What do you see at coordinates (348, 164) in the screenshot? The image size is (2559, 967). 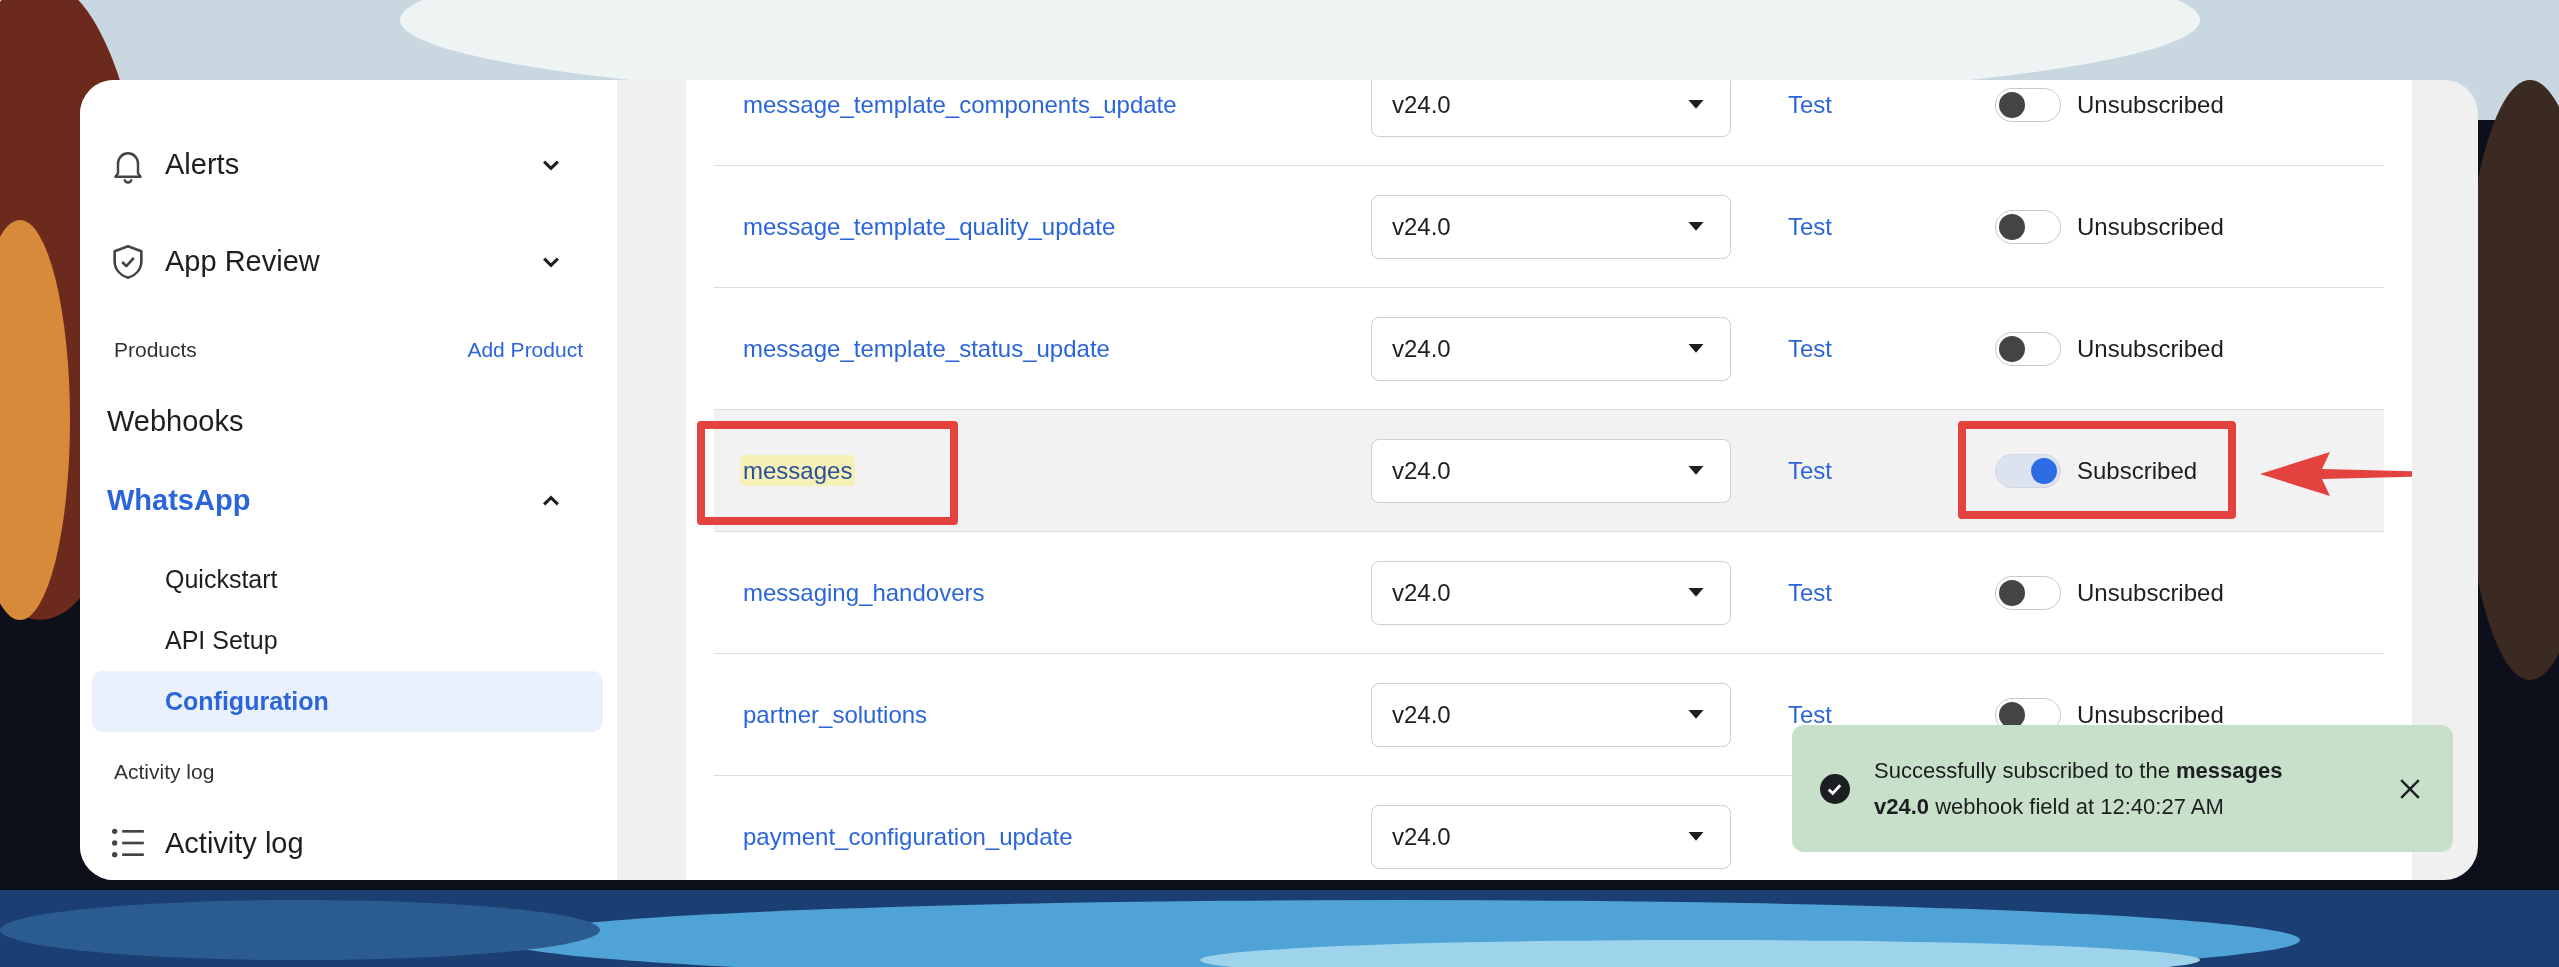 I see `sidebar-item: Alerts` at bounding box center [348, 164].